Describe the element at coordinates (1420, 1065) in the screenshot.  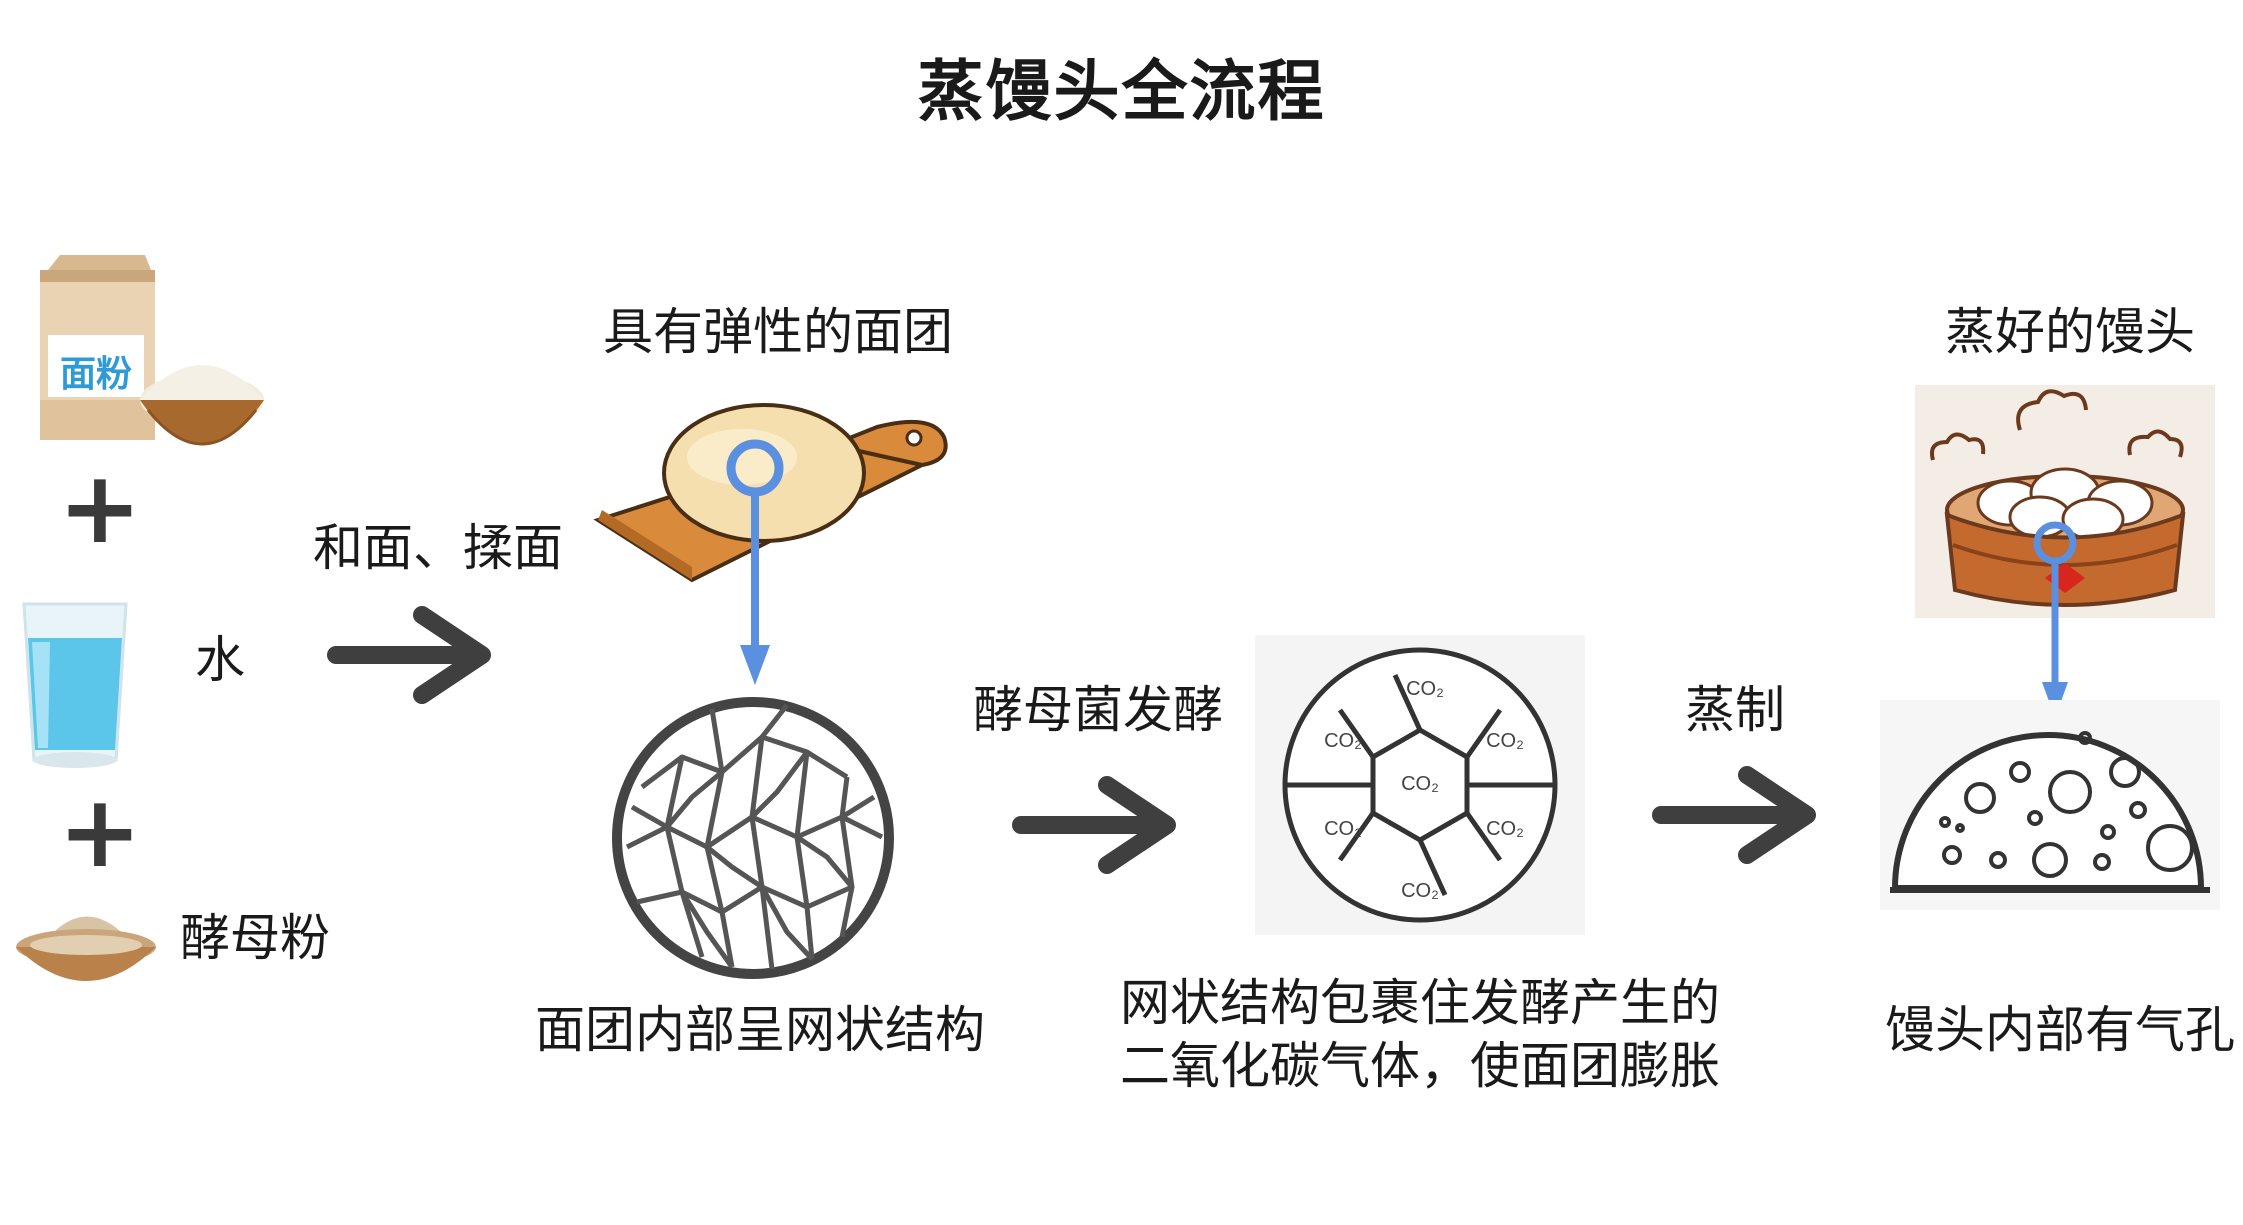
I see `gas-caption-line2: 二氧化碳气体，使面团膨胀` at that location.